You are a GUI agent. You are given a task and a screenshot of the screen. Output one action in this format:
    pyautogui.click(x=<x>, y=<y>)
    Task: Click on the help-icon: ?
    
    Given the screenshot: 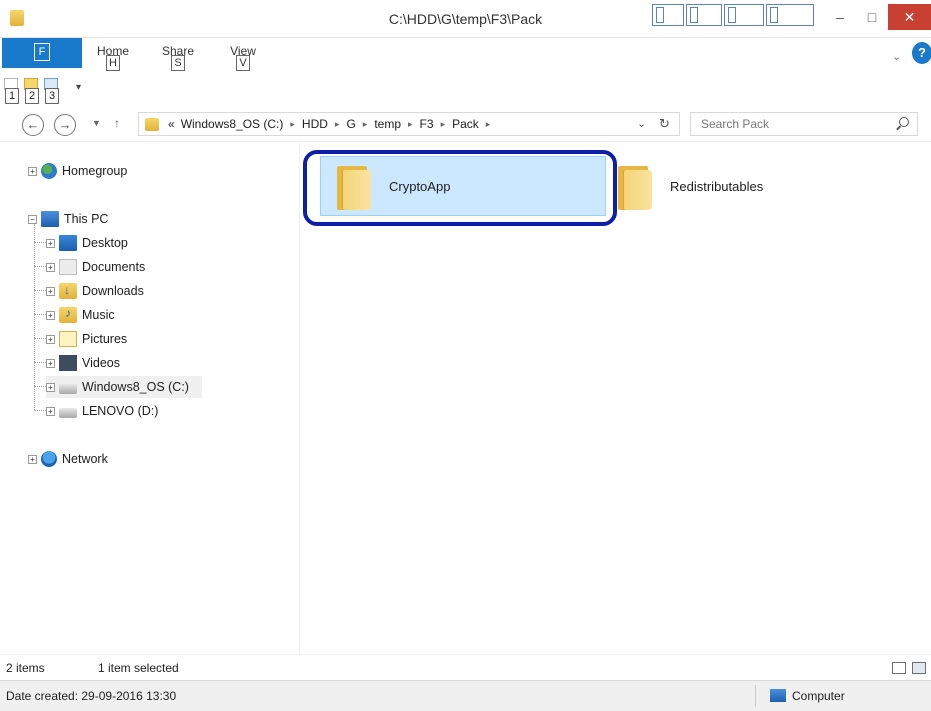 What is the action you would take?
    pyautogui.click(x=921, y=53)
    